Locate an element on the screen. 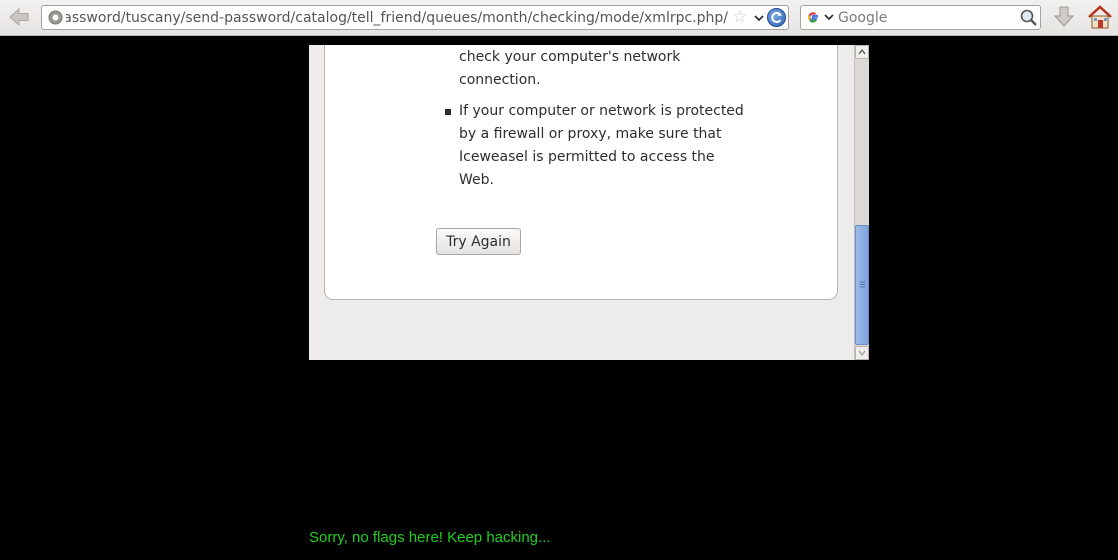 This screenshot has height=560, width=1118. globe-icon is located at coordinates (55, 17).